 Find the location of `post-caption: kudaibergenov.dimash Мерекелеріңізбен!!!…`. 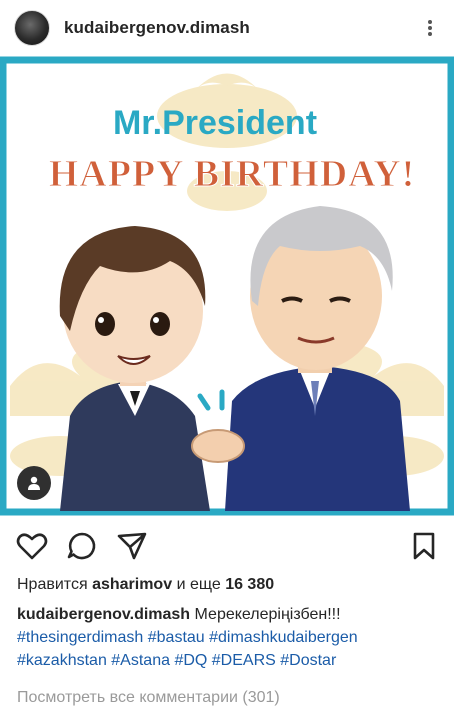

post-caption: kudaibergenov.dimash Мерекелеріңізбен!!!… is located at coordinates (232, 637).